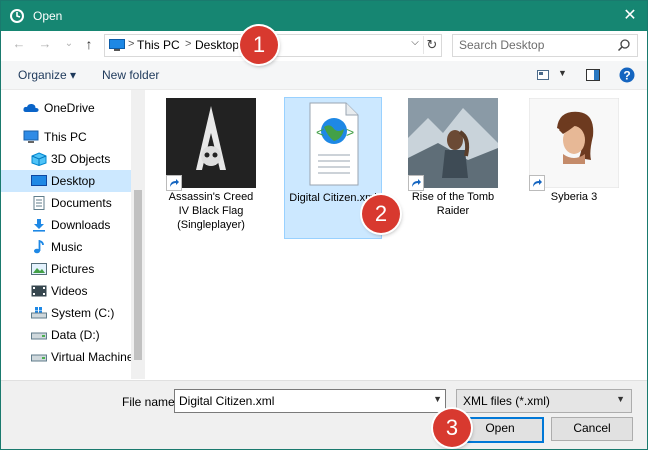 The height and width of the screenshot is (450, 648). What do you see at coordinates (138, 275) in the screenshot?
I see `scrollbar-thumb` at bounding box center [138, 275].